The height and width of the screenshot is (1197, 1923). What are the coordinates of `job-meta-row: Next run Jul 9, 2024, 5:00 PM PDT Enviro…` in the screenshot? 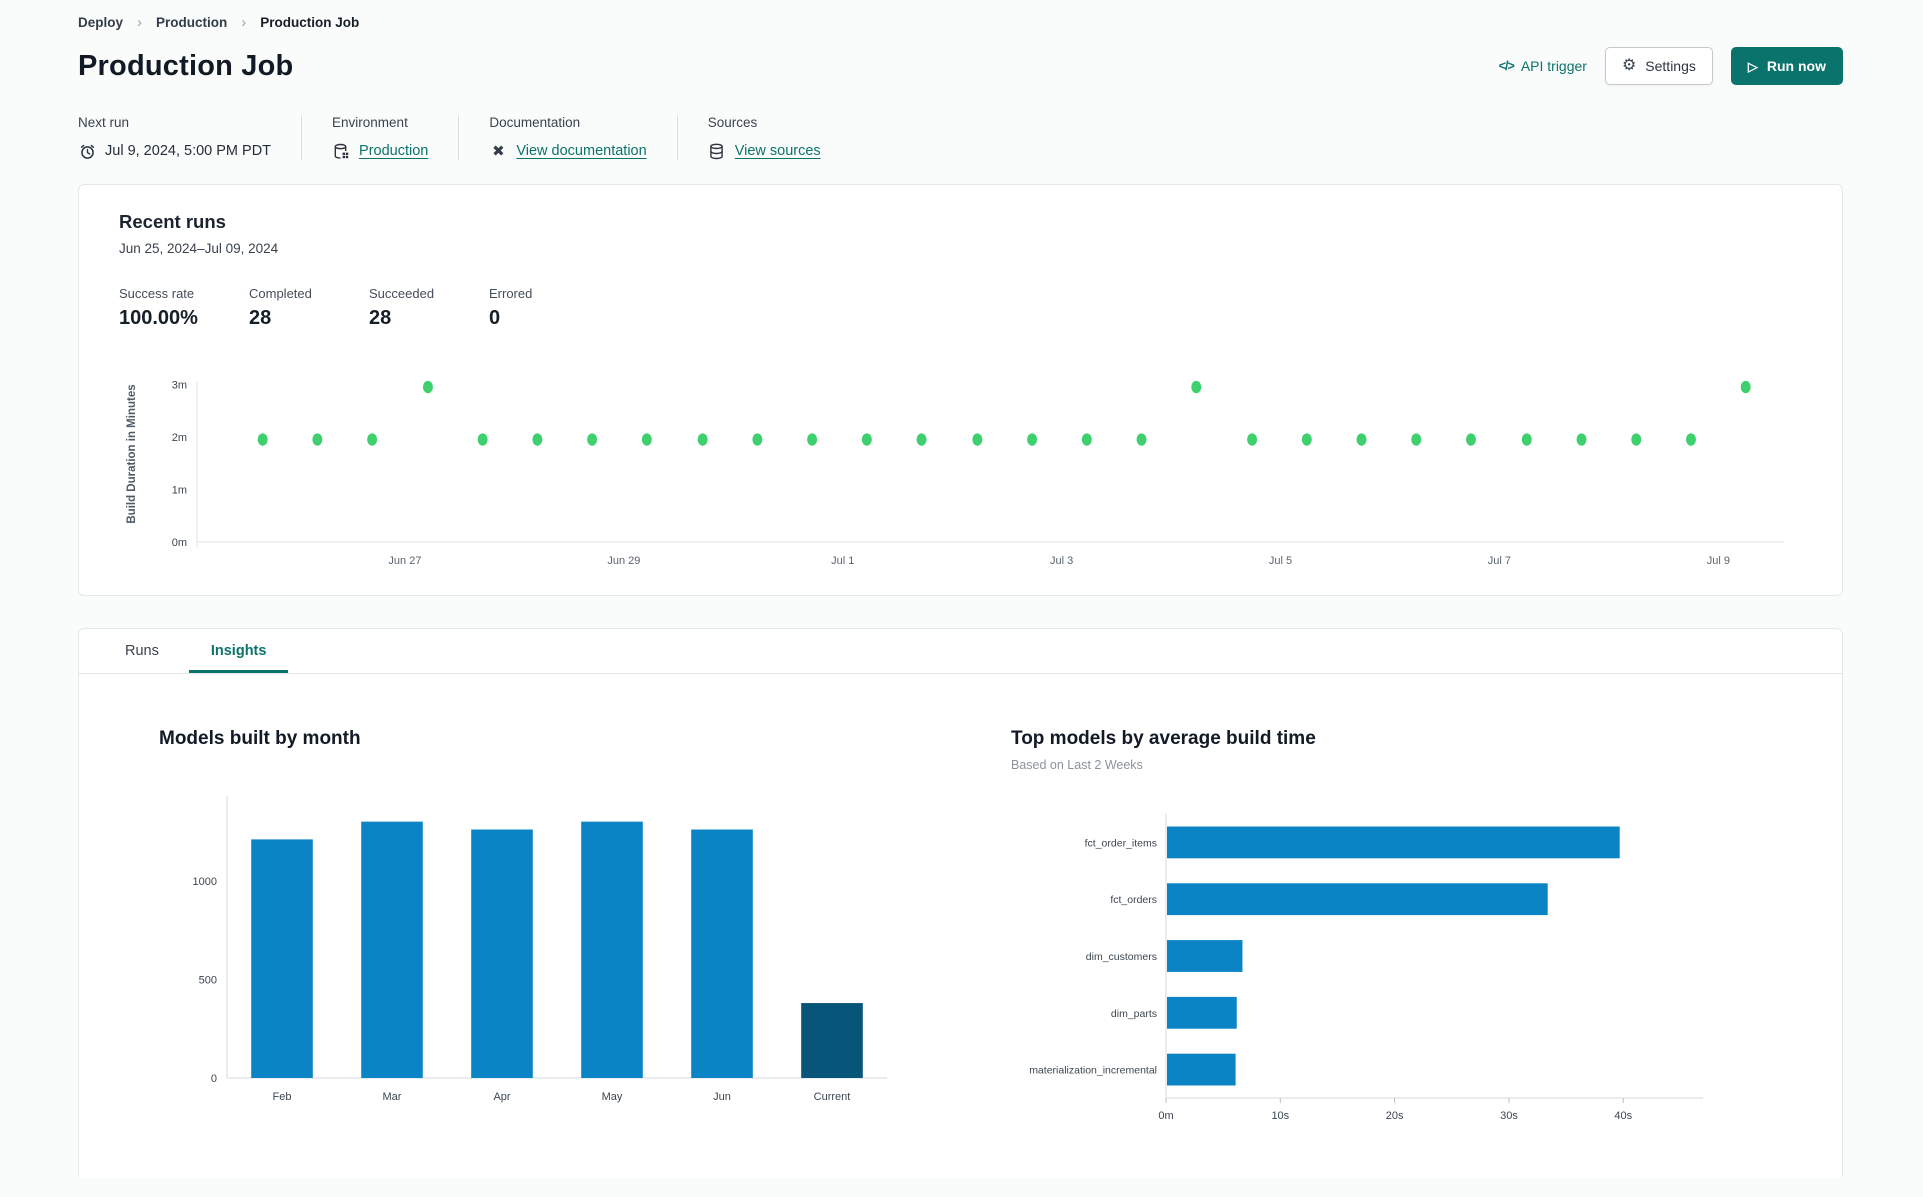 It's located at (960, 137).